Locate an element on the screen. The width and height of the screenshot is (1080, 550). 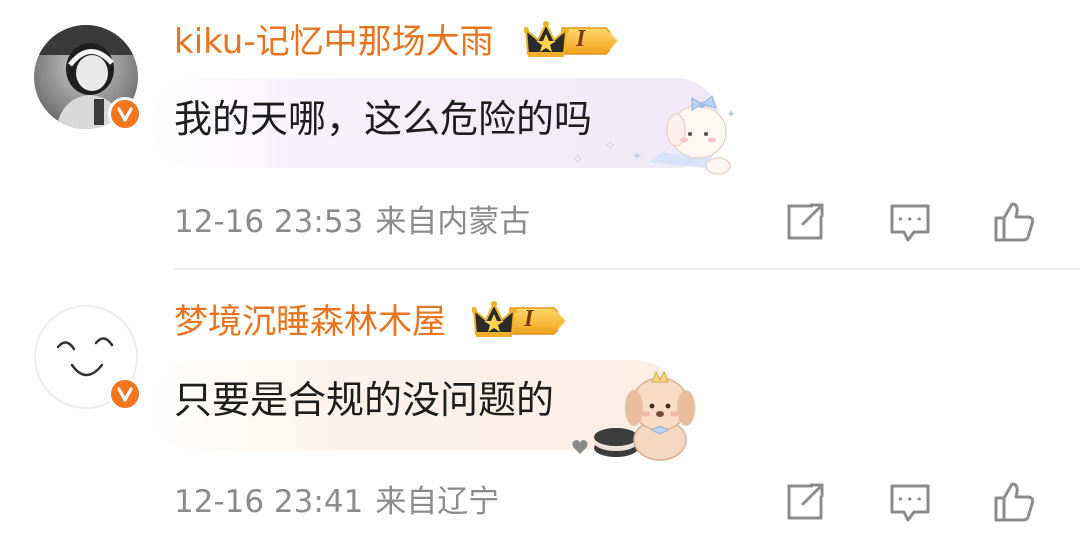
username: kiku-记忆中那场大雨 is located at coordinates (334, 42).